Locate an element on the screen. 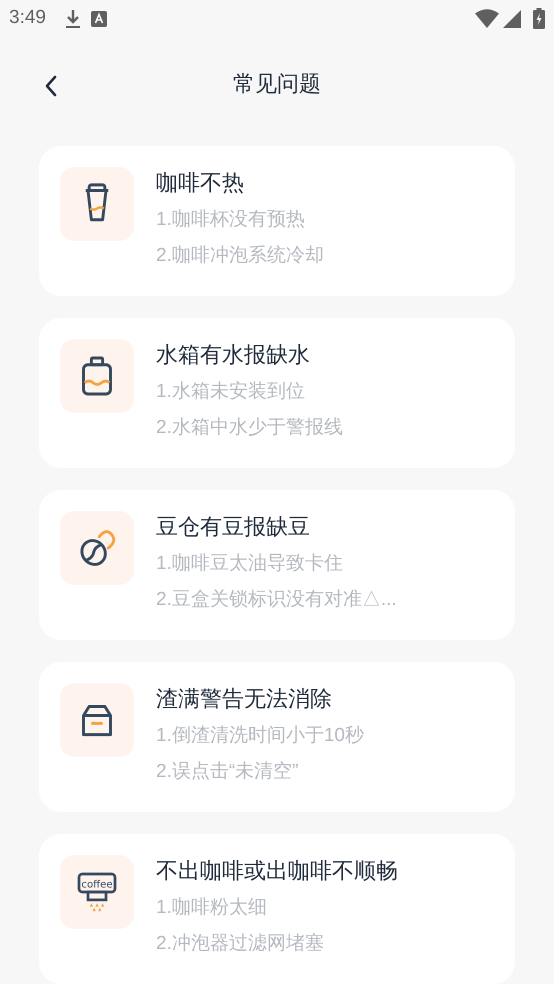 The image size is (554, 984). faq-card: 水箱有水报缺水 1.水箱未安装到位 2.水箱中水少于警报线 is located at coordinates (277, 393).